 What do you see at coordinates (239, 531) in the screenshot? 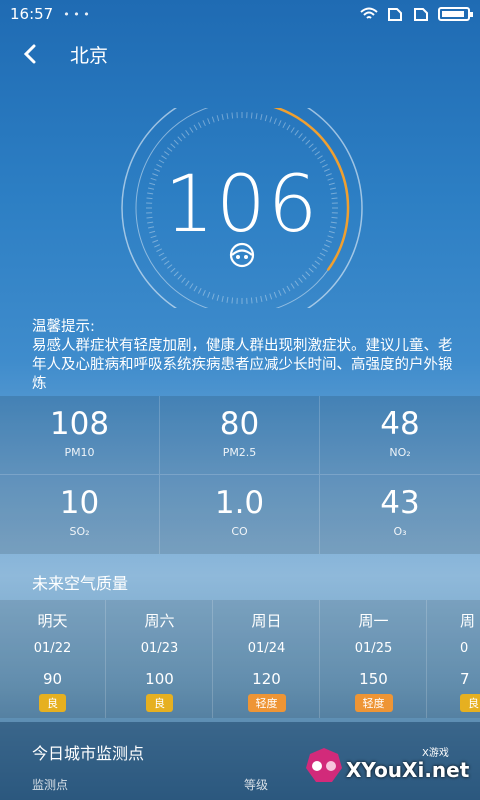
I see `pollutant-label: CO` at bounding box center [239, 531].